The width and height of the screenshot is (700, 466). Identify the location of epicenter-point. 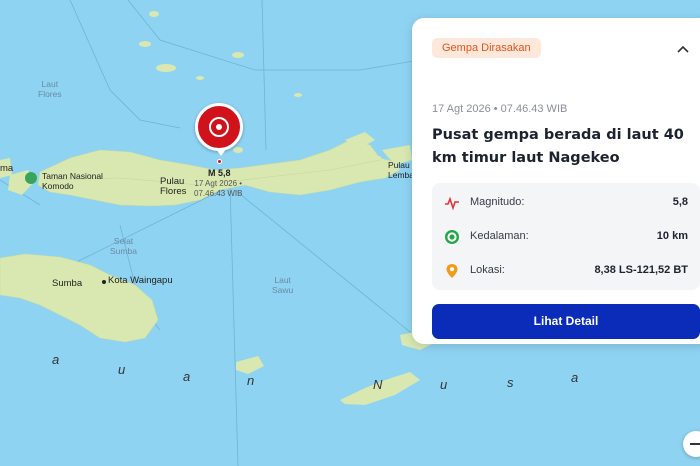
(219, 161).